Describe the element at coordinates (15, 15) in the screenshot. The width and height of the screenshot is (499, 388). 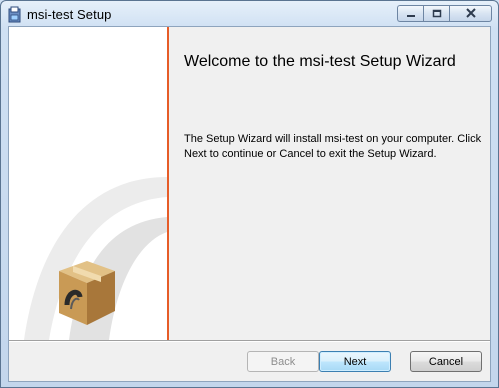
I see `installer-app-icon` at that location.